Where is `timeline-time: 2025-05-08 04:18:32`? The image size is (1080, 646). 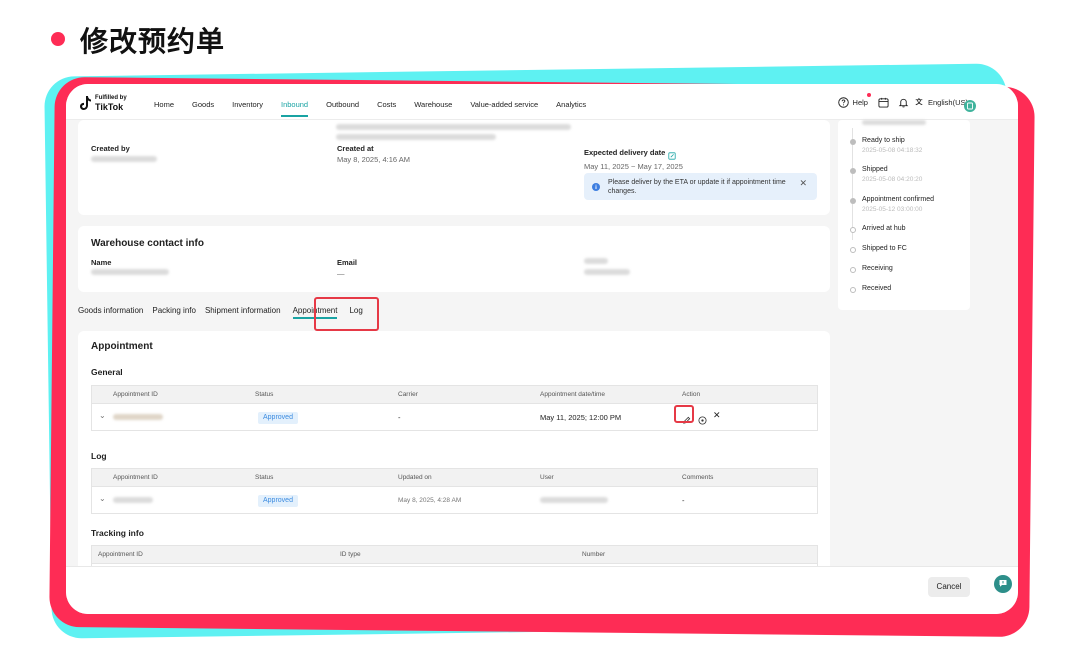
timeline-time: 2025-05-08 04:18:32 is located at coordinates (892, 150).